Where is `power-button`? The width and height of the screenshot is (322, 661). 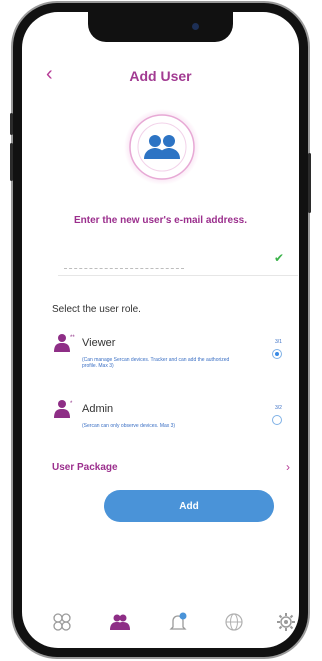 power-button is located at coordinates (309, 183).